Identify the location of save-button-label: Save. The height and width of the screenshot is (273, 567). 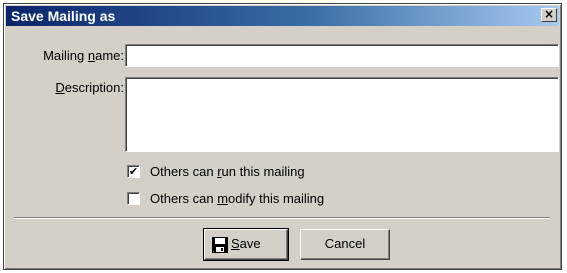
(246, 243).